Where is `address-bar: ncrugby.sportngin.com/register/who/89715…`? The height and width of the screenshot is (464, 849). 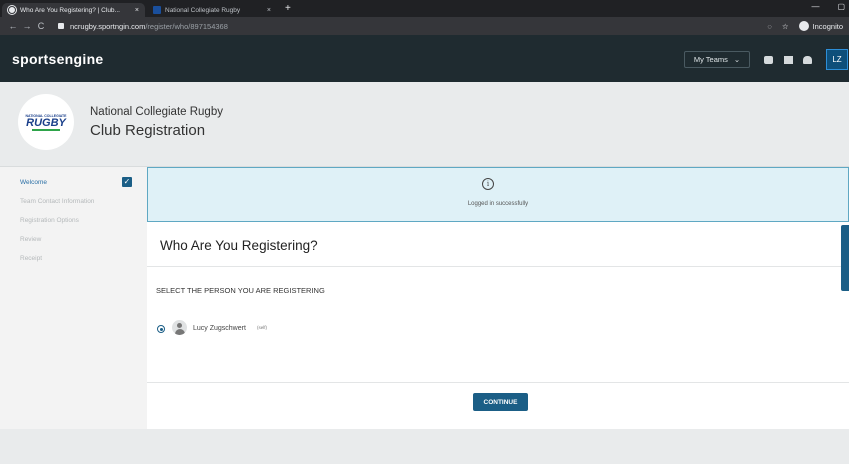 address-bar: ncrugby.sportngin.com/register/who/89715… is located at coordinates (149, 26).